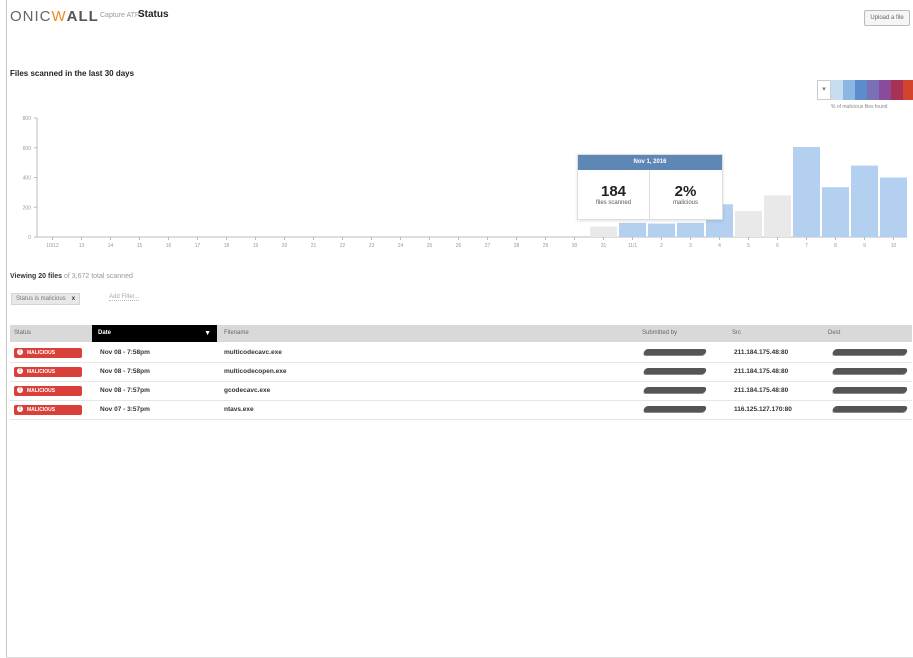 This screenshot has width=913, height=658. Describe the element at coordinates (227, 246) in the screenshot. I see `x-tick-label: 18` at that location.